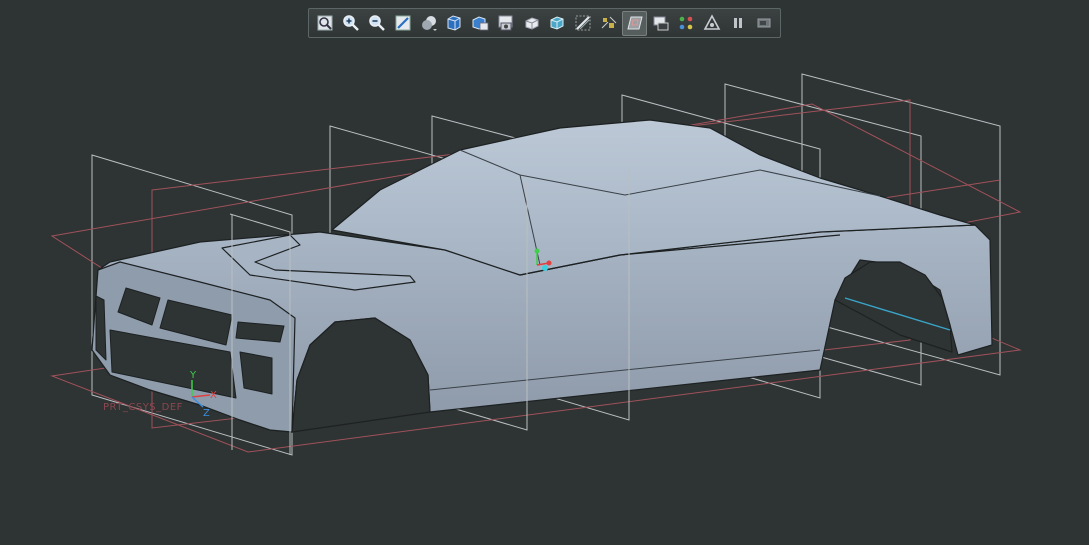  I want to click on csys-label: PRT_CSYS_DEF, so click(143, 407).